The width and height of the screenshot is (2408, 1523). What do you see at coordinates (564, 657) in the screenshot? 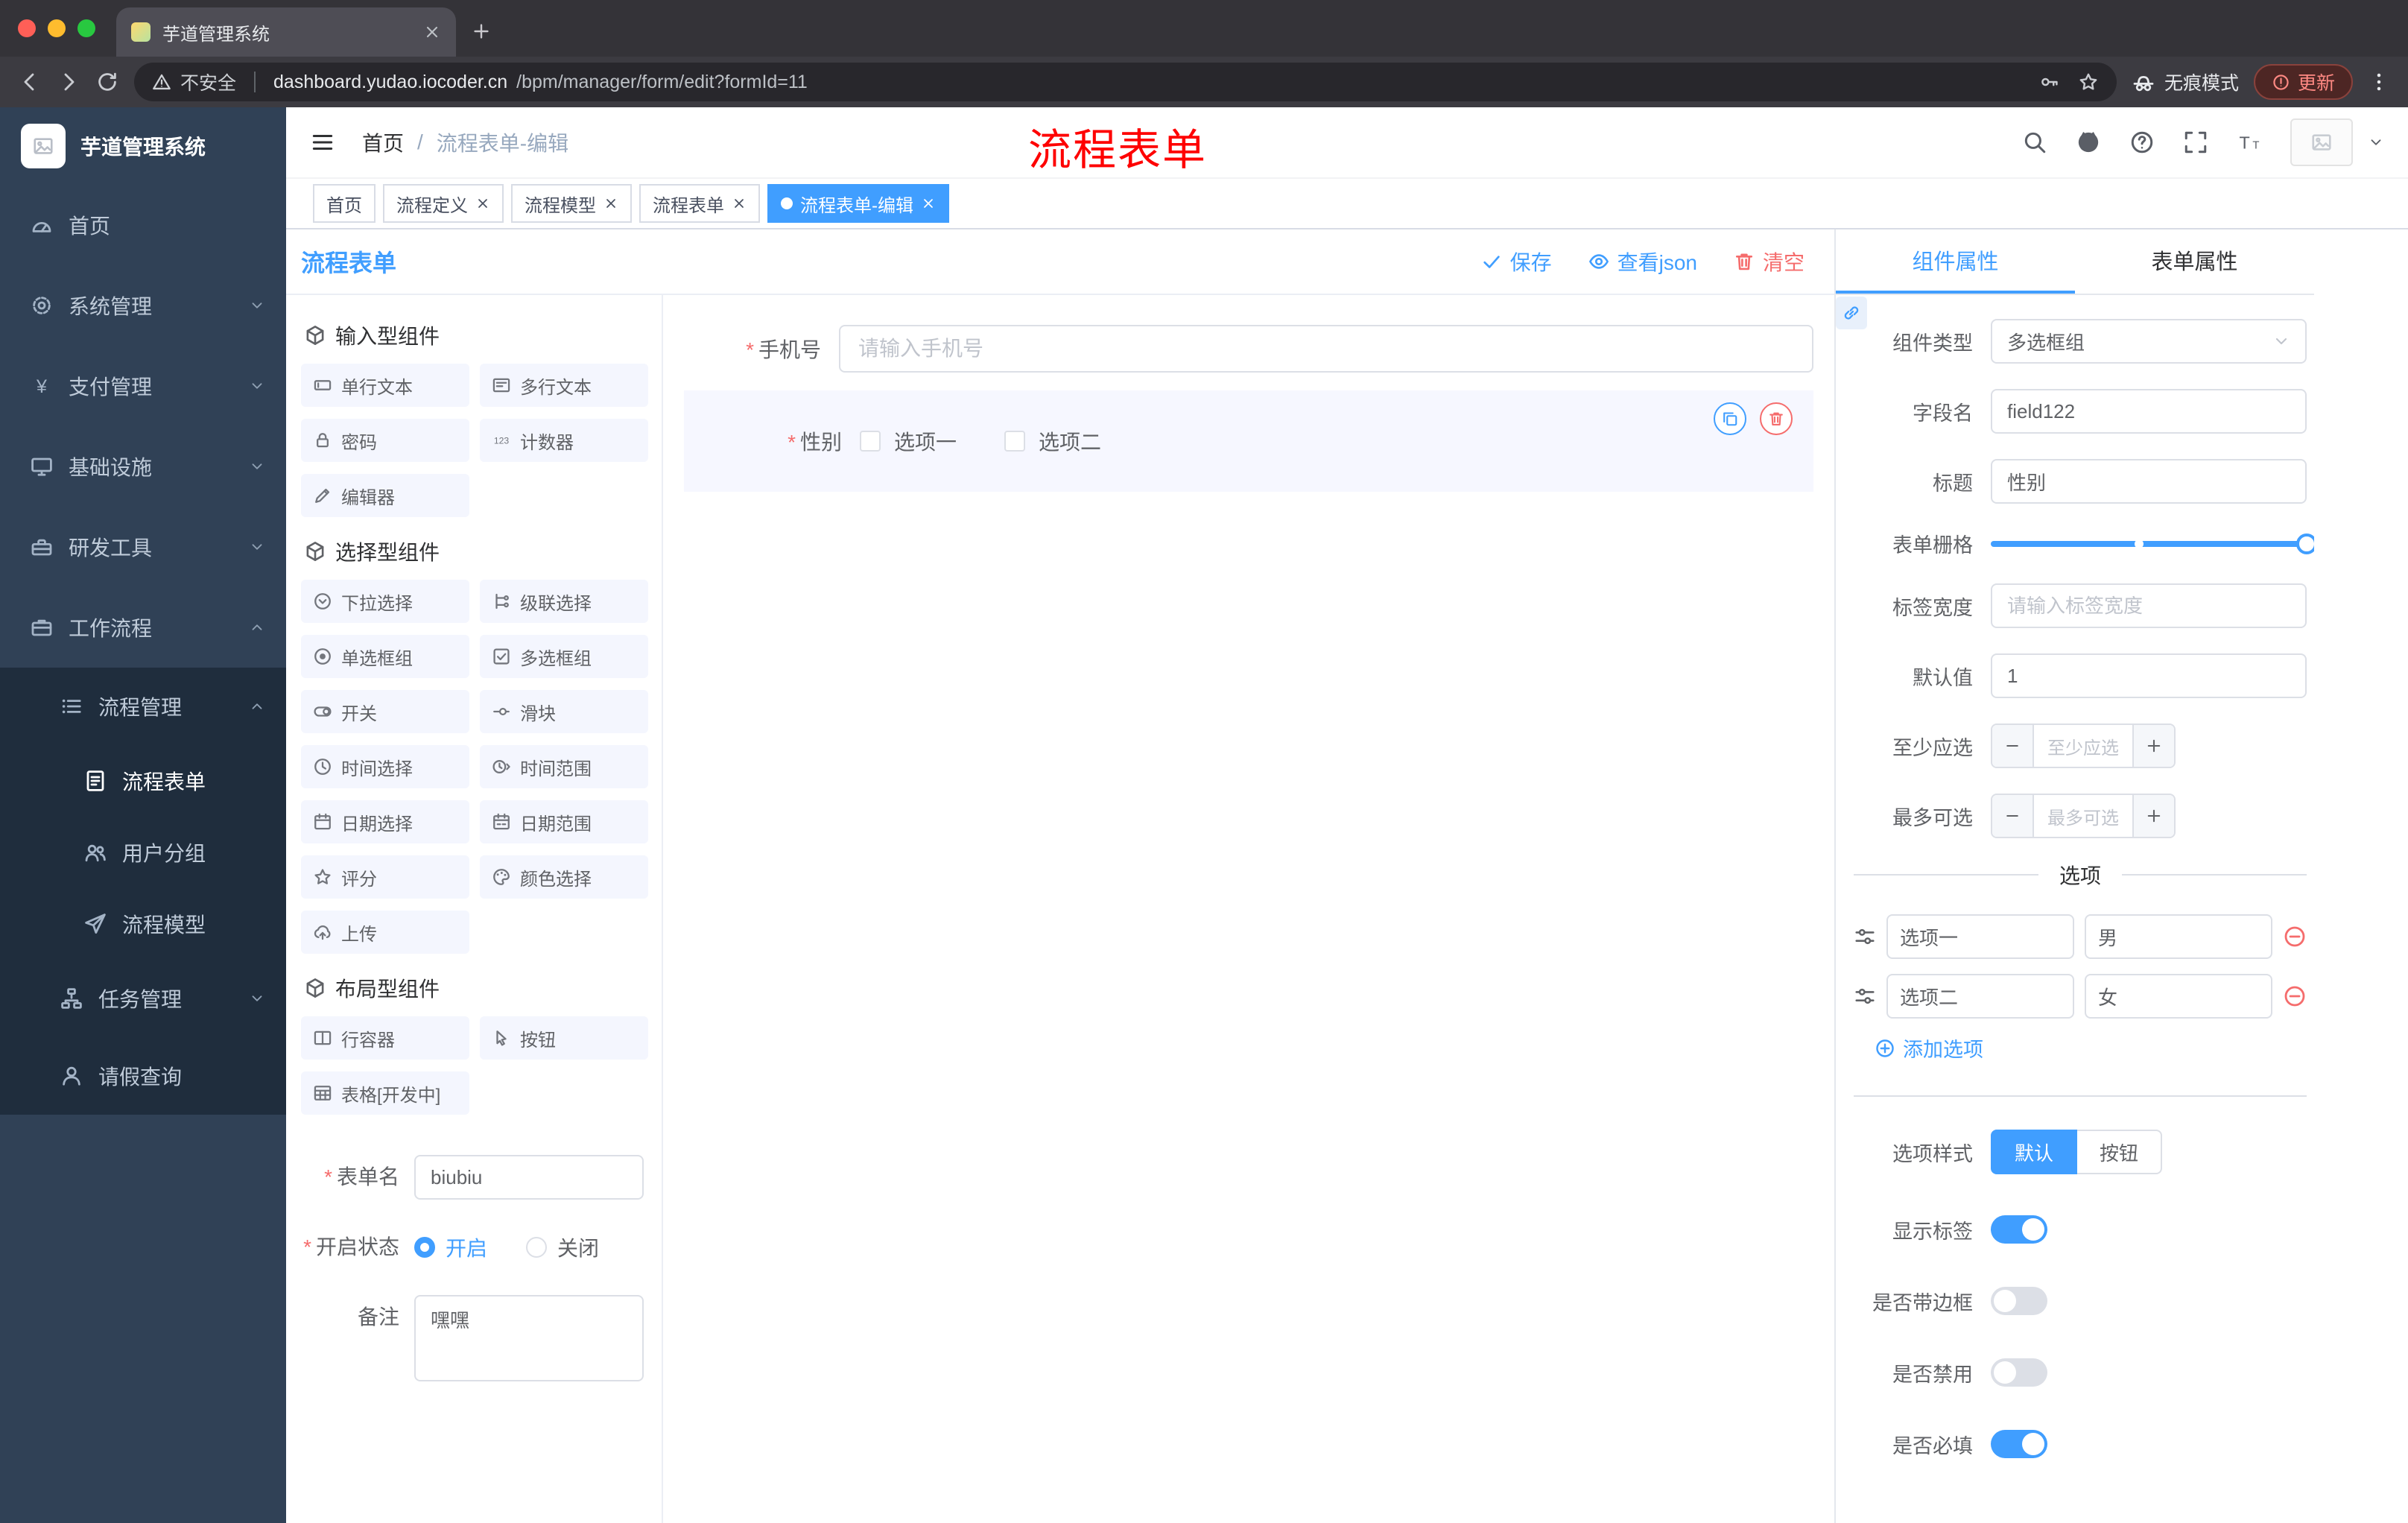
I see `palette-chip-checkbox-group: 多选框组` at bounding box center [564, 657].